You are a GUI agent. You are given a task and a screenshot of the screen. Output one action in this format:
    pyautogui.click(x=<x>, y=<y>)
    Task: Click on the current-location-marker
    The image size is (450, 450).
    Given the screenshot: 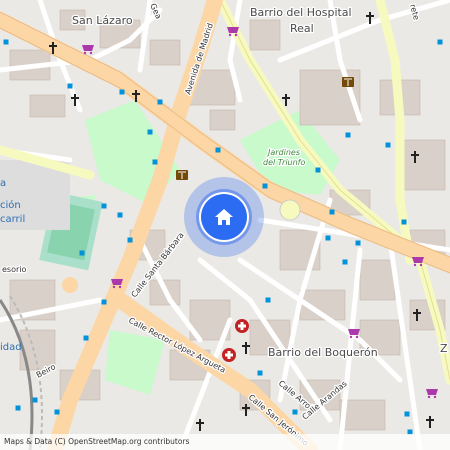 What is the action you would take?
    pyautogui.click(x=224, y=217)
    